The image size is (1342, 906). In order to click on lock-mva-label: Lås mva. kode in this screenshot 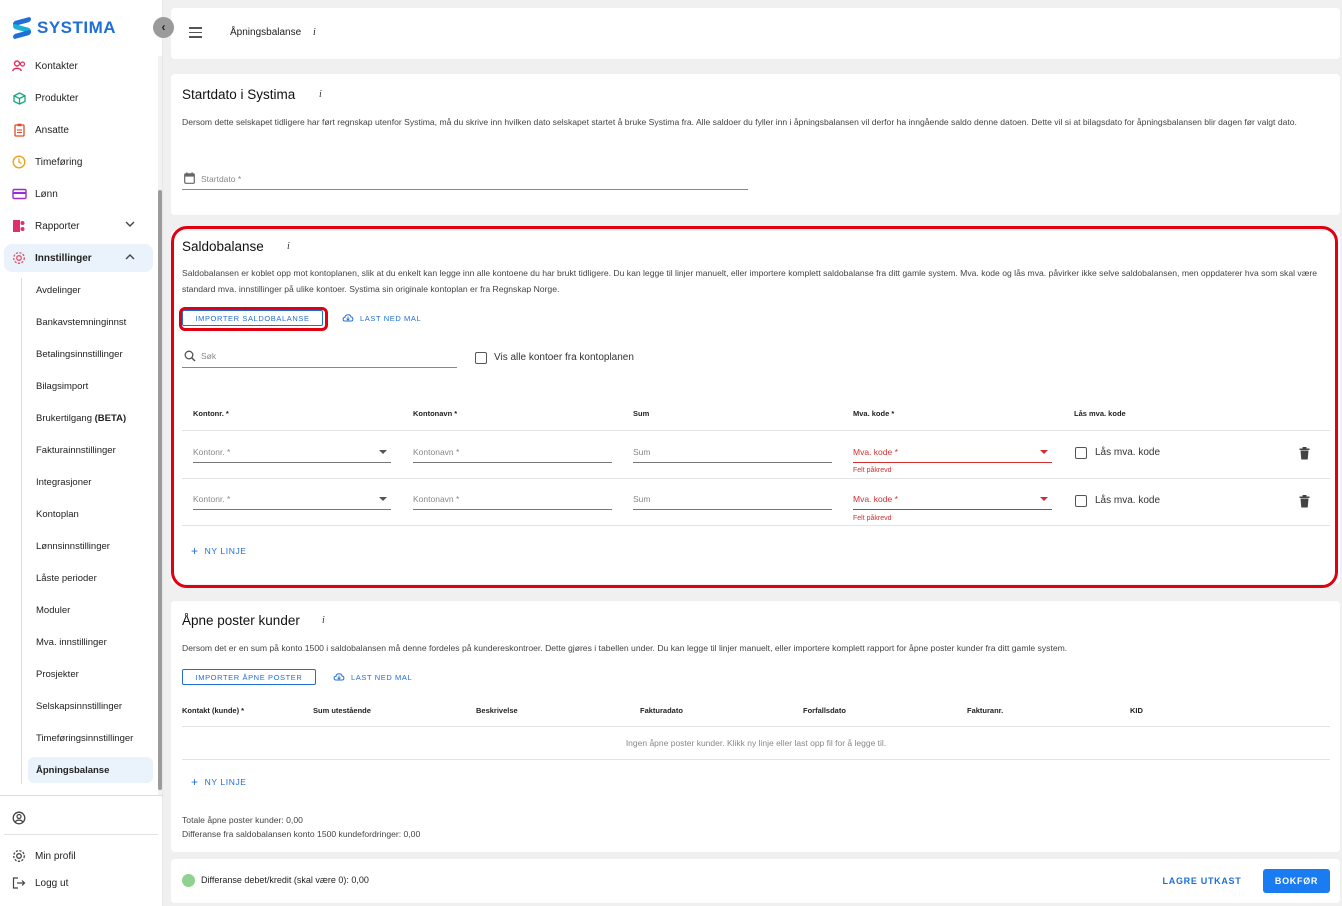, I will do `click(1128, 500)`.